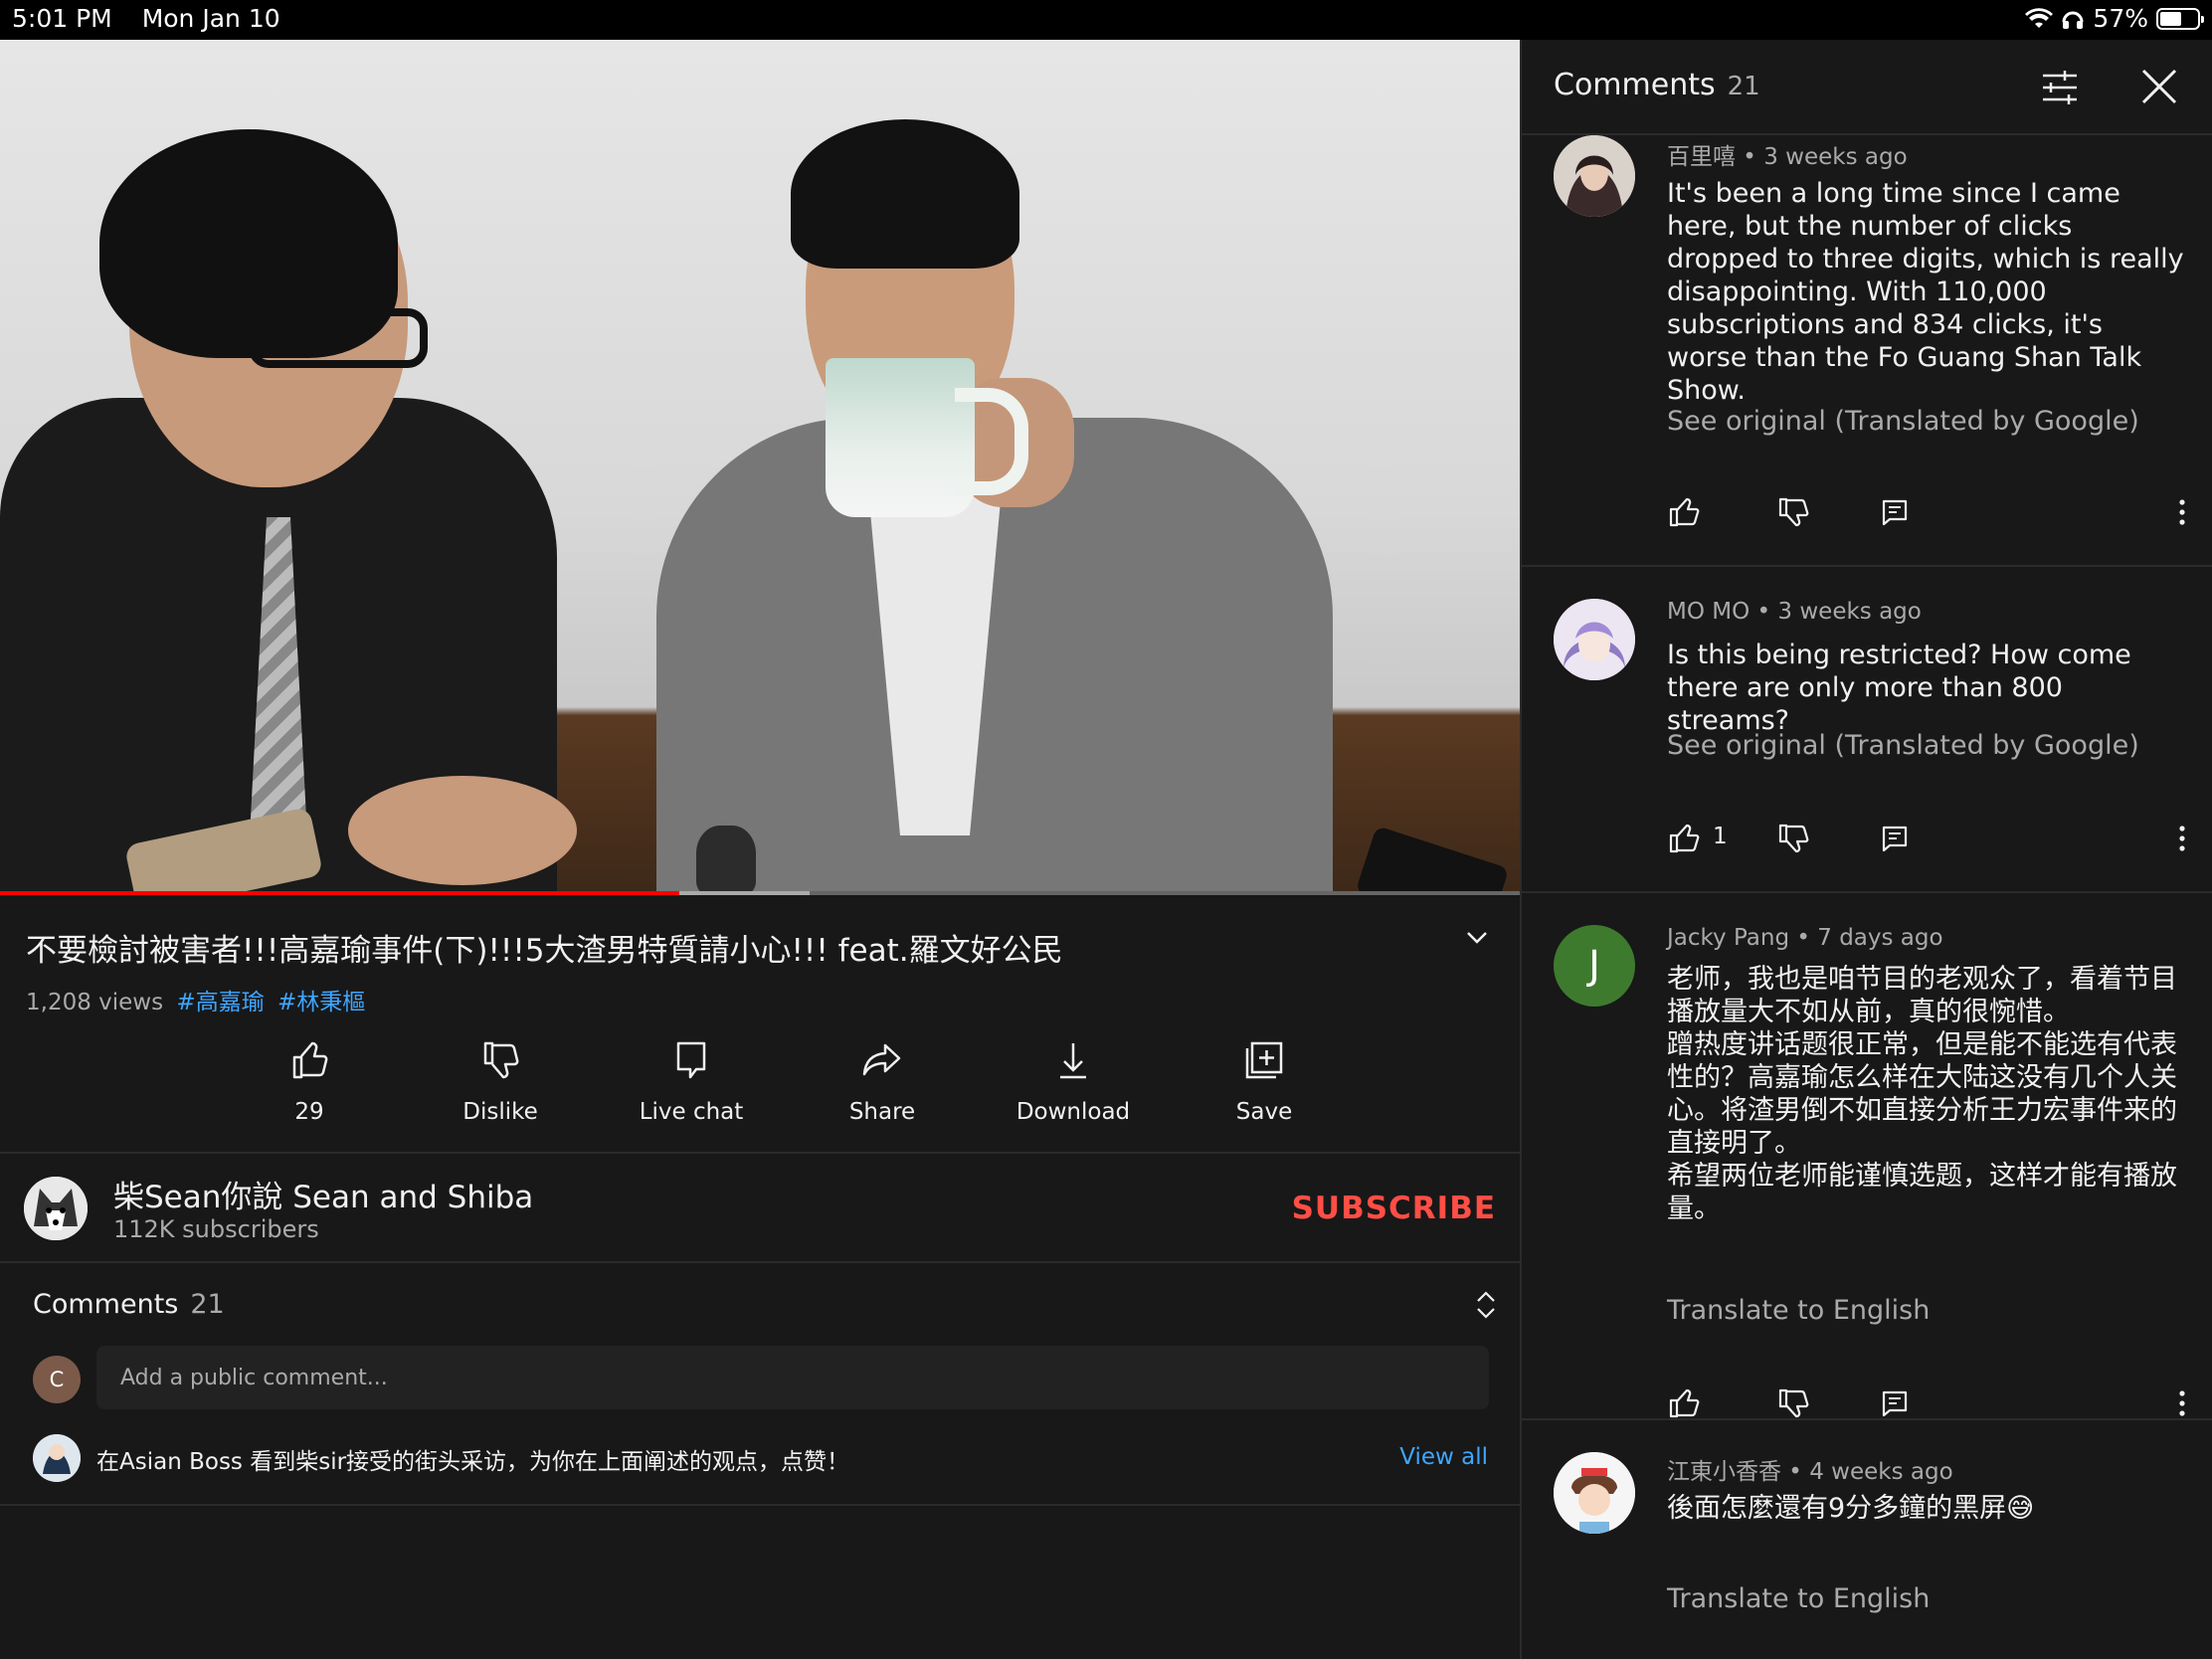 The image size is (2212, 1659). Describe the element at coordinates (1867, 87) in the screenshot. I see `comments-panel-header: Comments 21` at that location.